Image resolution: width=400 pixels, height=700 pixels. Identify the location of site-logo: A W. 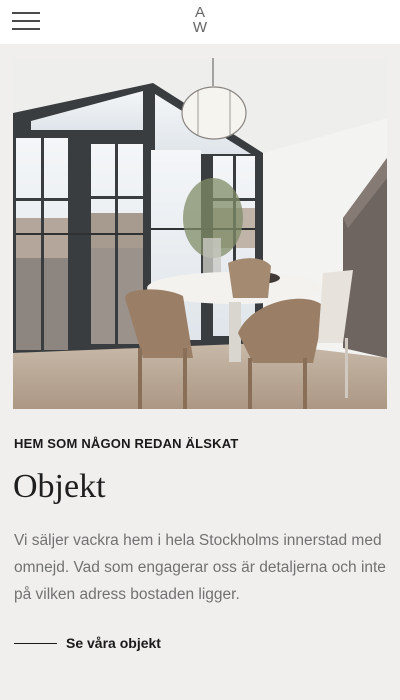
(200, 22).